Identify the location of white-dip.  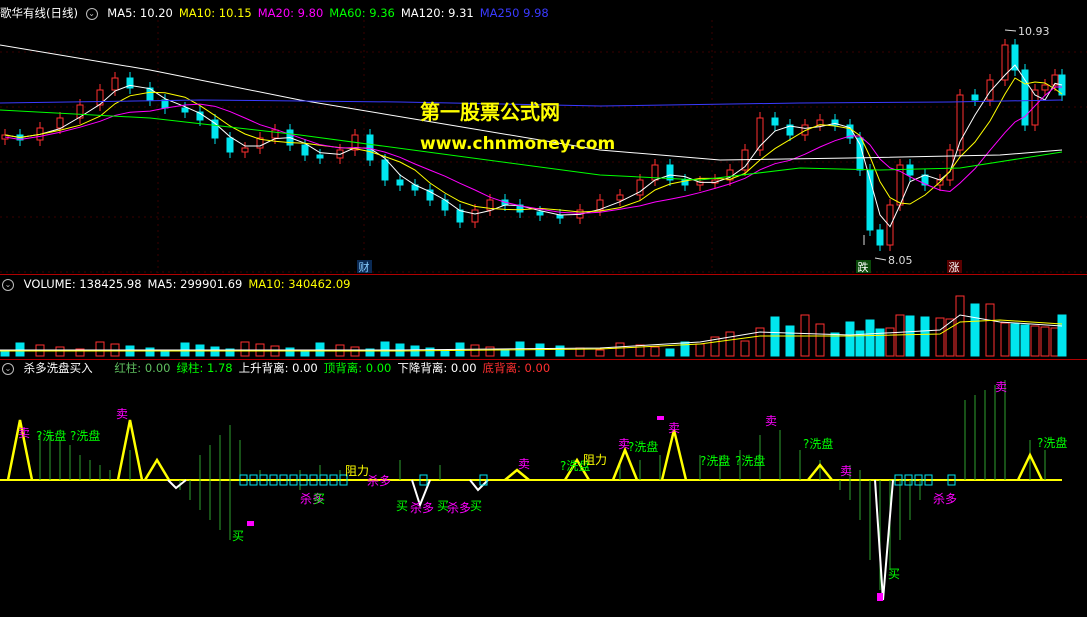
(177, 484).